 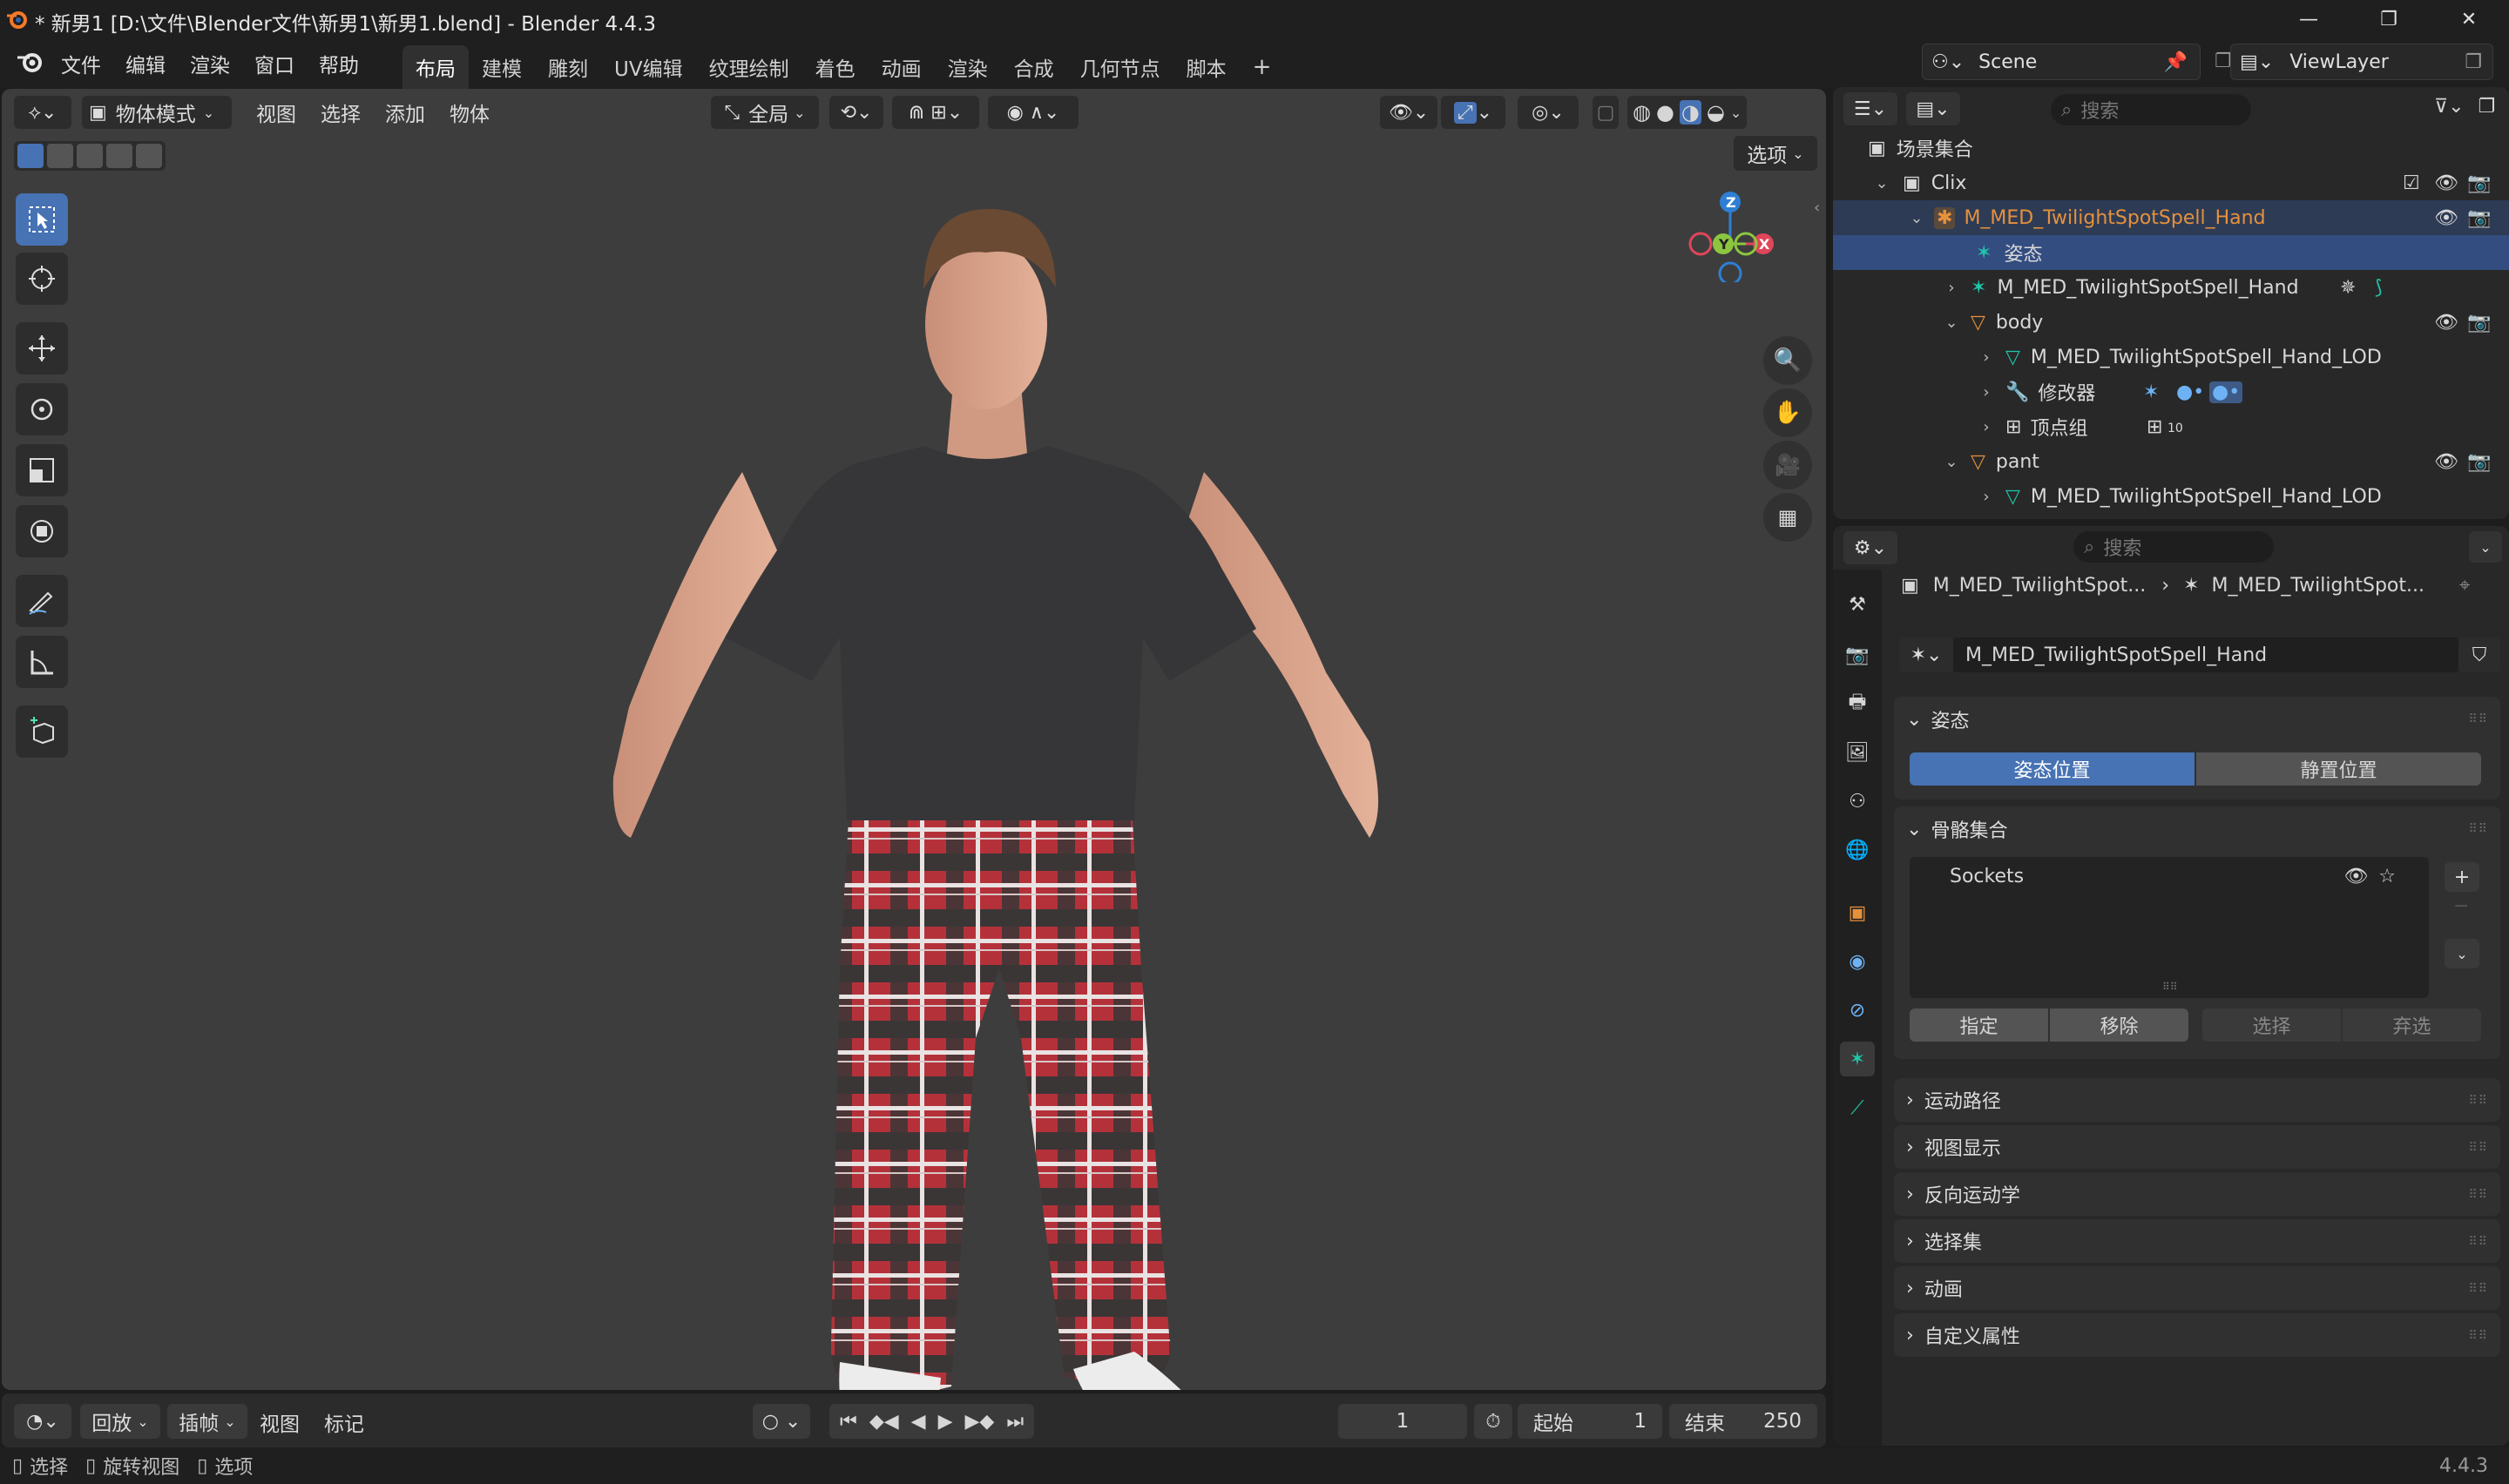 I want to click on end-frame-field: 结束 250, so click(x=1743, y=1421).